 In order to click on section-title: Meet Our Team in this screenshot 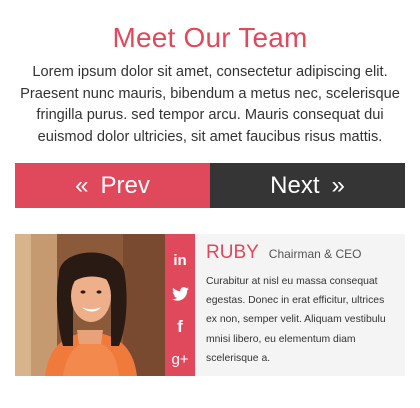, I will do `click(210, 37)`.